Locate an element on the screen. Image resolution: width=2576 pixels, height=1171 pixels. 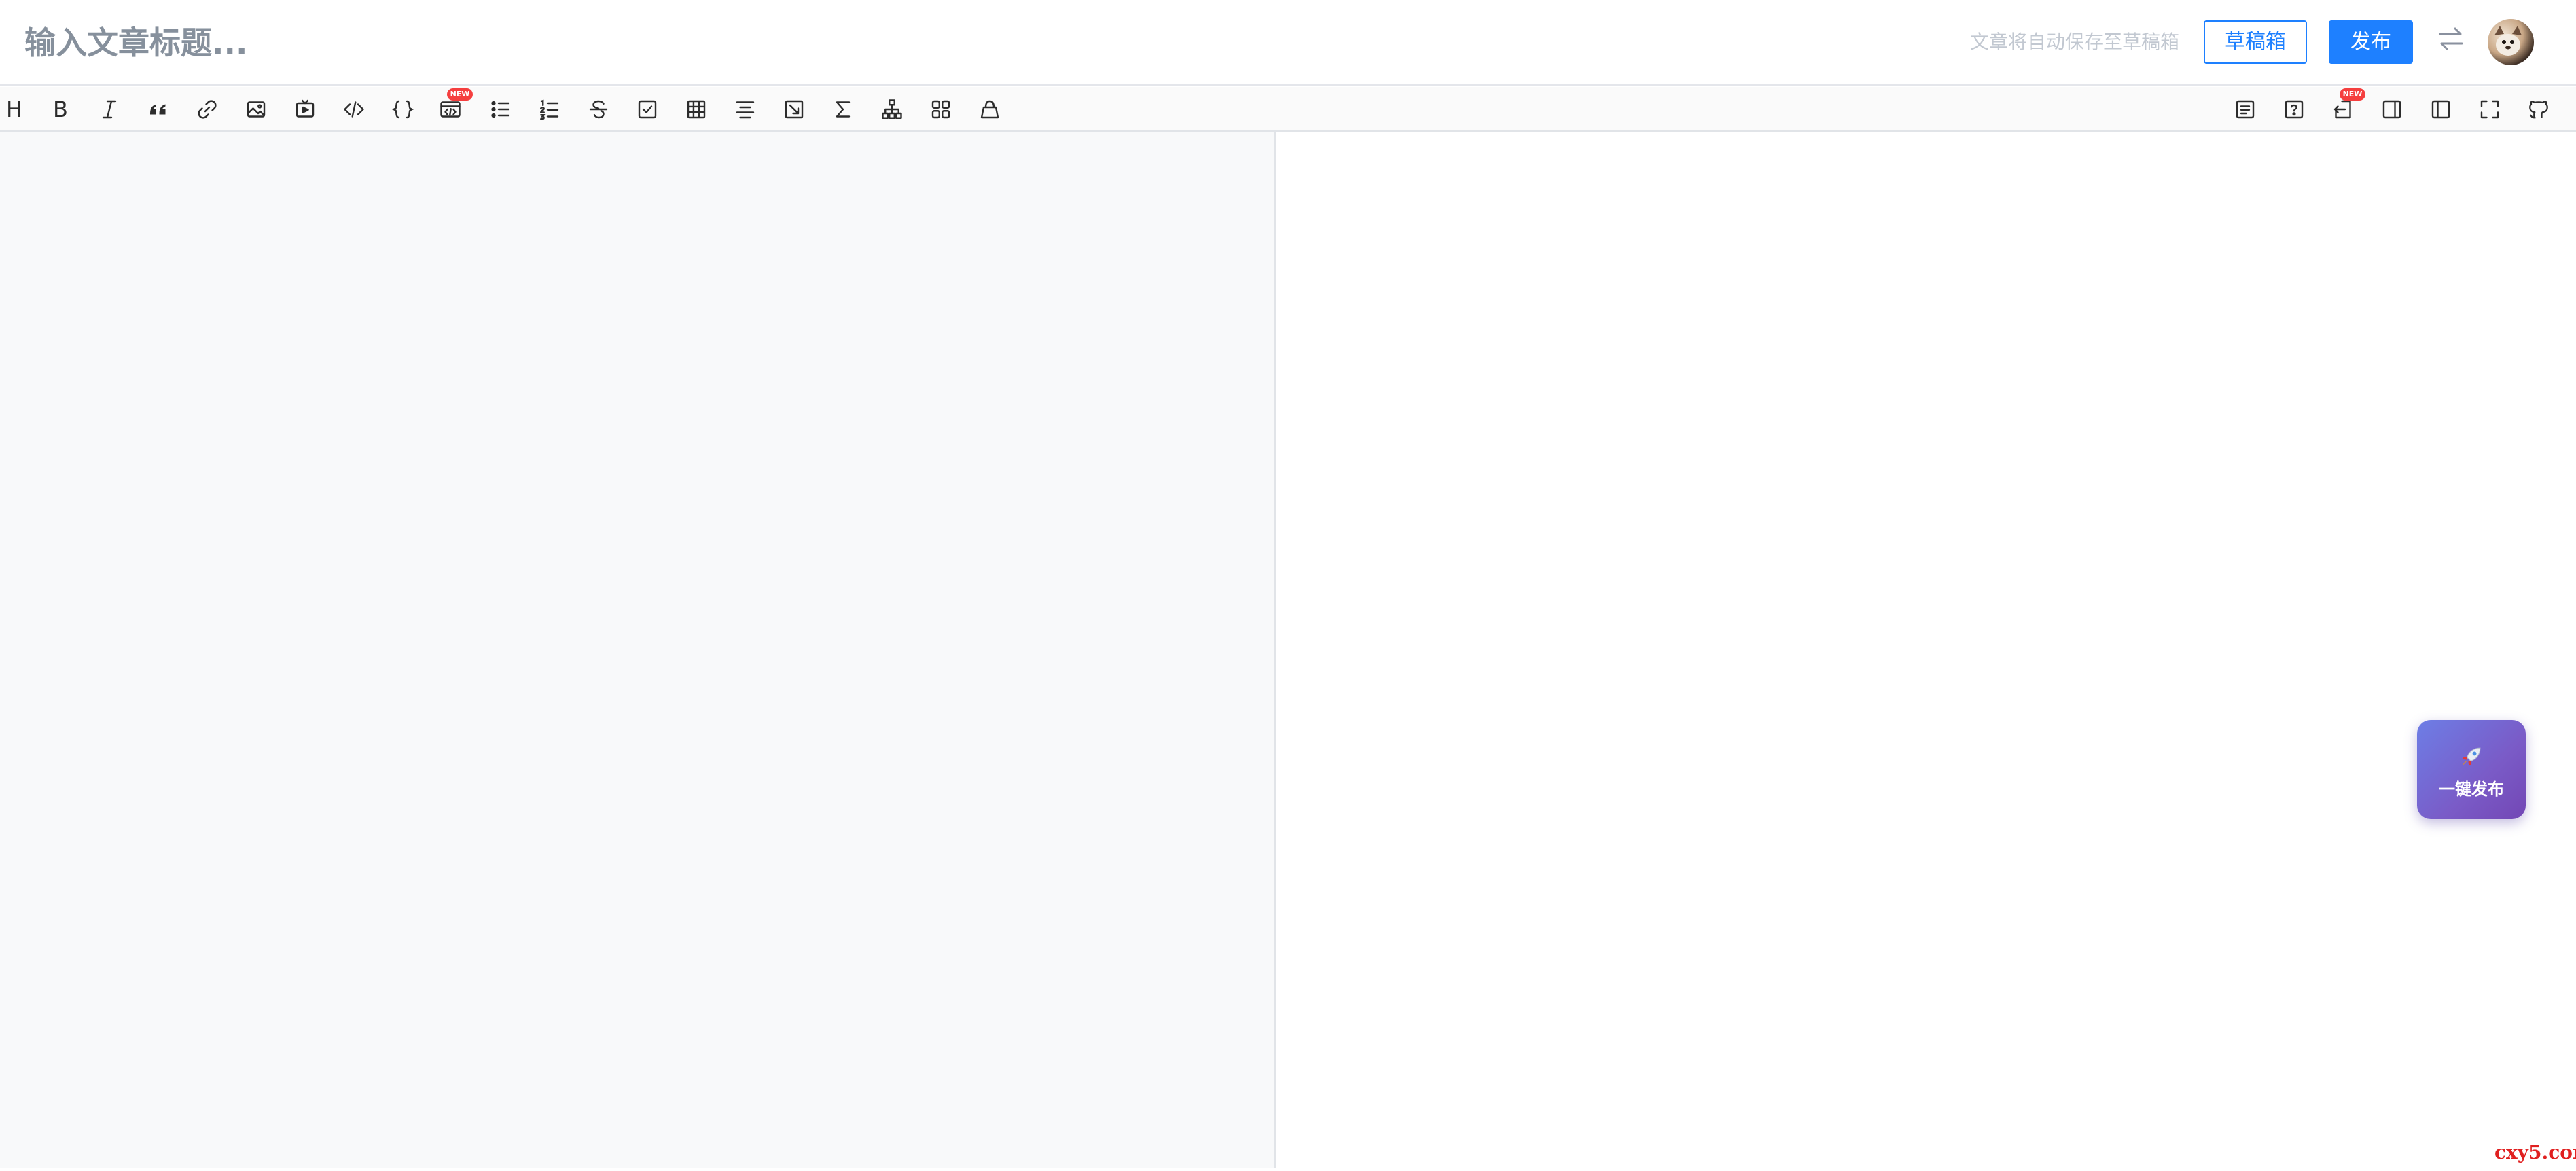
checkbox-icon is located at coordinates (647, 109).